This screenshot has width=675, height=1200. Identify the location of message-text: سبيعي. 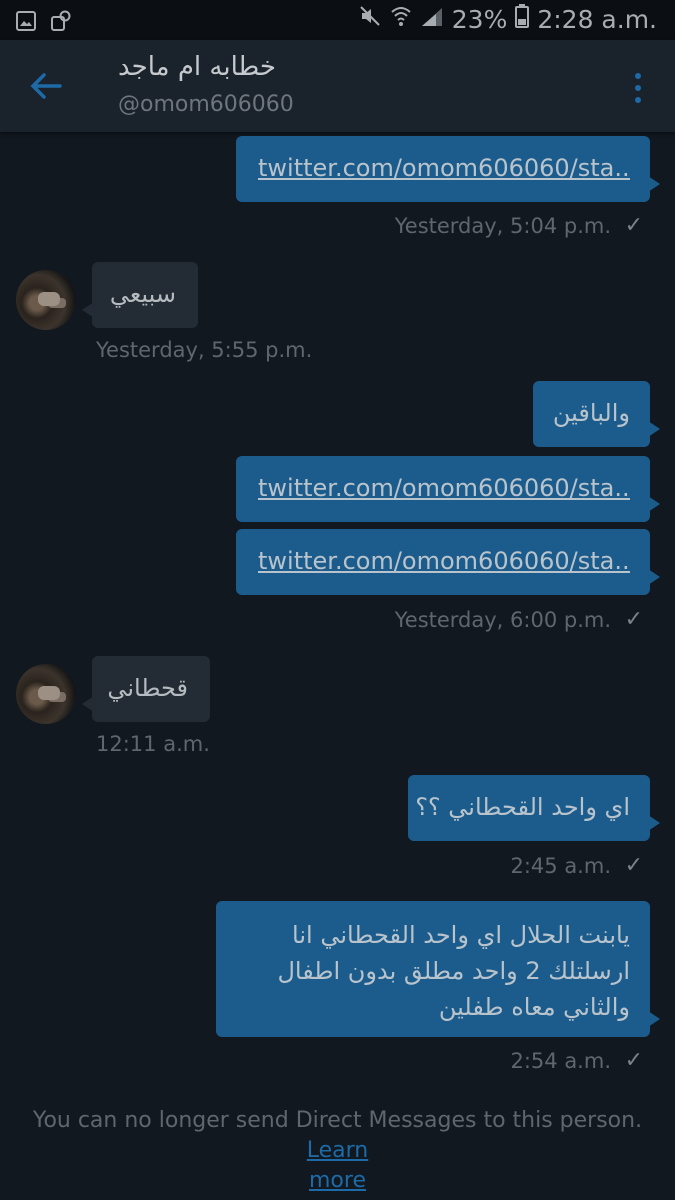
(142, 294).